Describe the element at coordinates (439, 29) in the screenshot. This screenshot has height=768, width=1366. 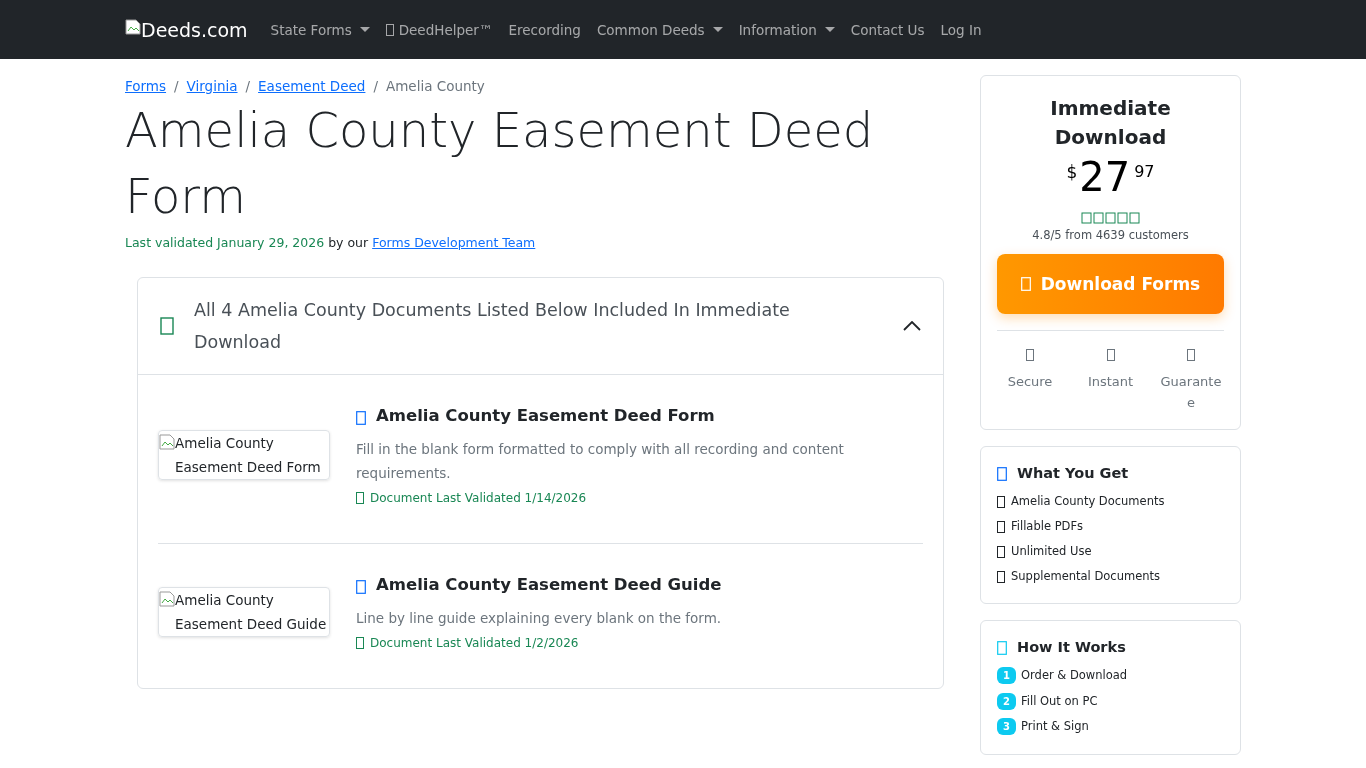
I see `nav-link: DeedHelper™` at that location.